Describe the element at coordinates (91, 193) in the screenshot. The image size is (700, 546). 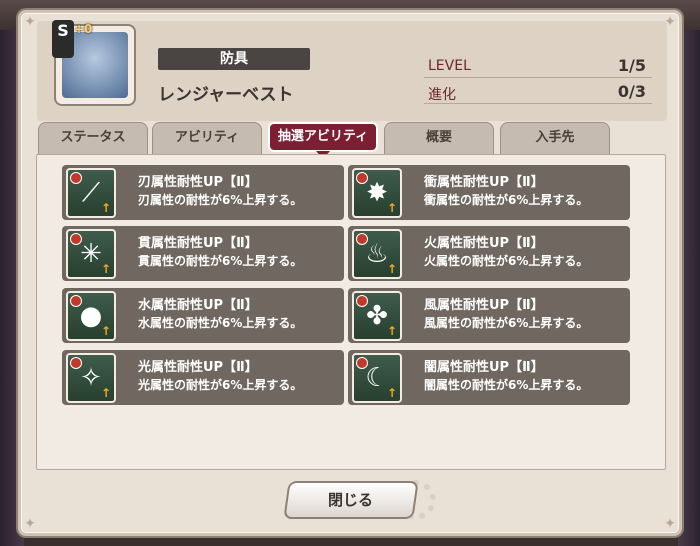
I see `blade-icon: ⟋ ↑` at that location.